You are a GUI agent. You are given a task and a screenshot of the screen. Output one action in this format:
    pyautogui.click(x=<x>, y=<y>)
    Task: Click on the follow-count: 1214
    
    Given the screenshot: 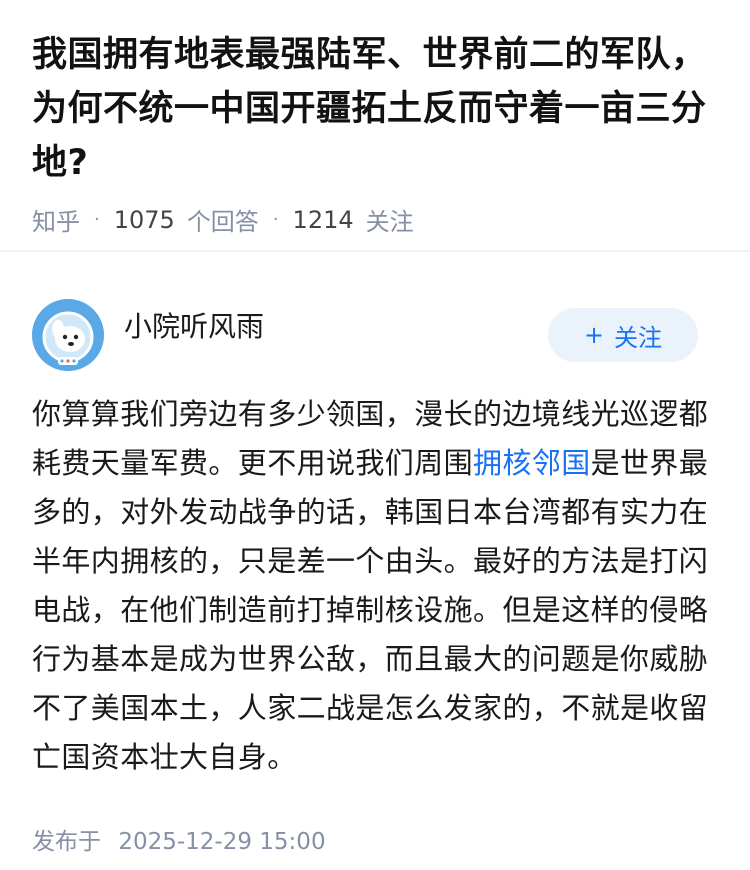 What is the action you would take?
    pyautogui.click(x=323, y=219)
    